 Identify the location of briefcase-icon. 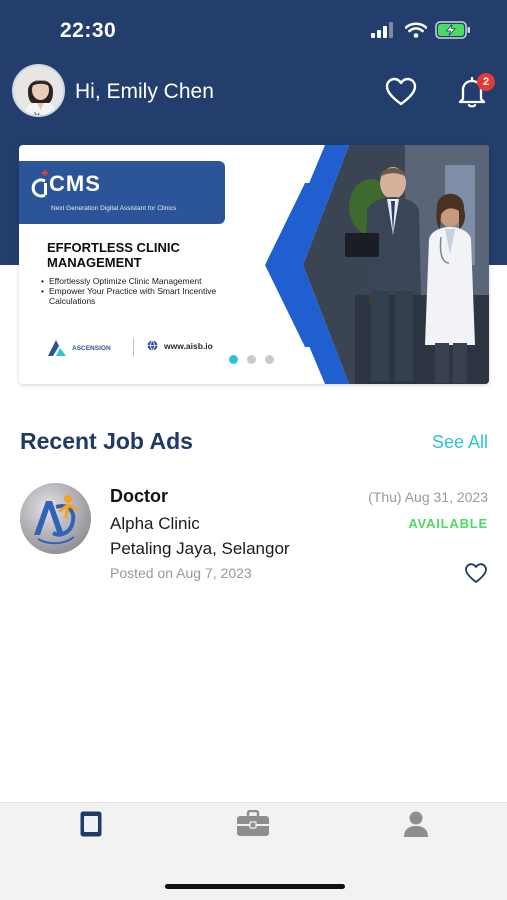
(253, 823).